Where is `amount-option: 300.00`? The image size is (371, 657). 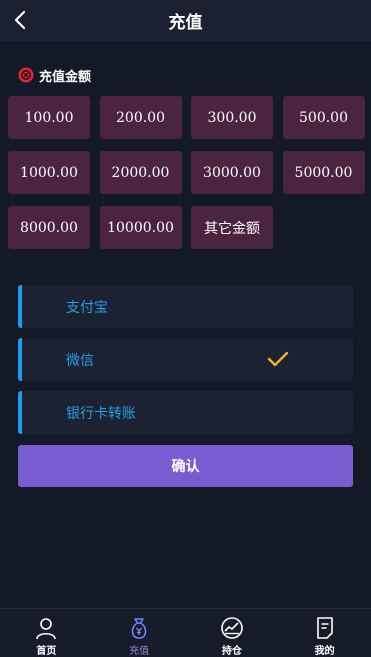 amount-option: 300.00 is located at coordinates (232, 117).